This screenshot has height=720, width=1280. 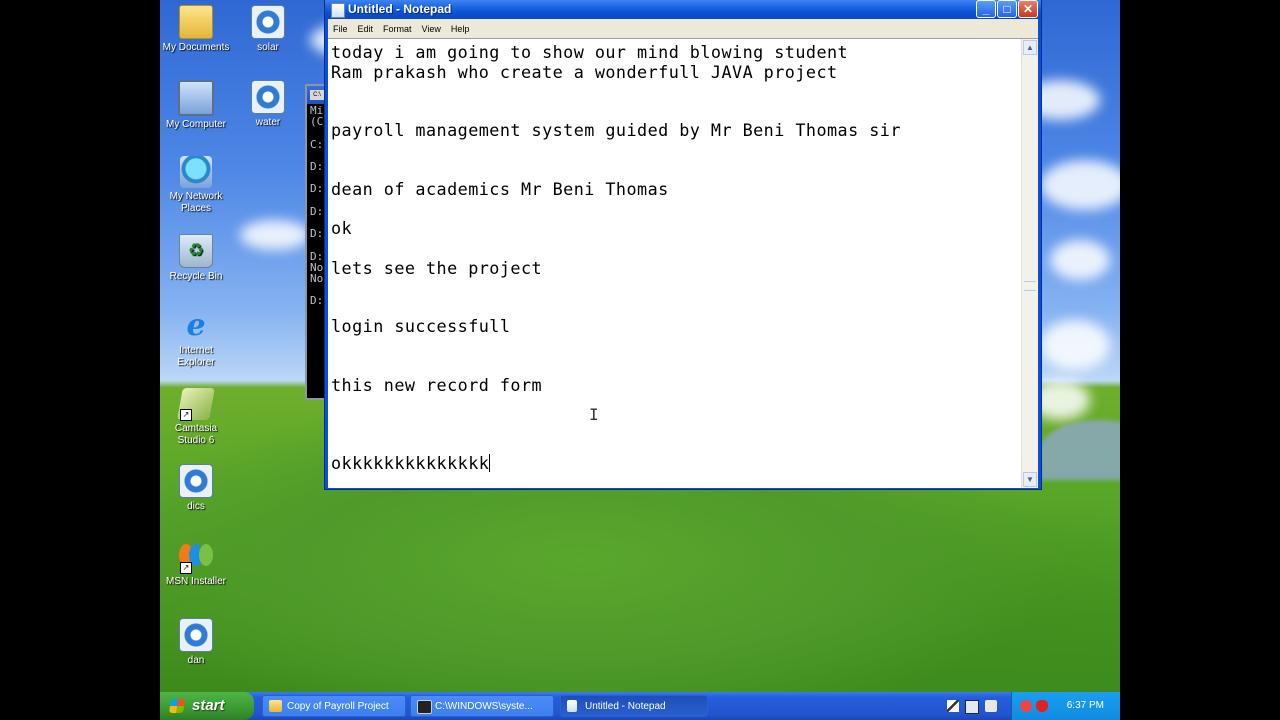 What do you see at coordinates (1030, 47) in the screenshot?
I see `scroll-up-icon: ▲` at bounding box center [1030, 47].